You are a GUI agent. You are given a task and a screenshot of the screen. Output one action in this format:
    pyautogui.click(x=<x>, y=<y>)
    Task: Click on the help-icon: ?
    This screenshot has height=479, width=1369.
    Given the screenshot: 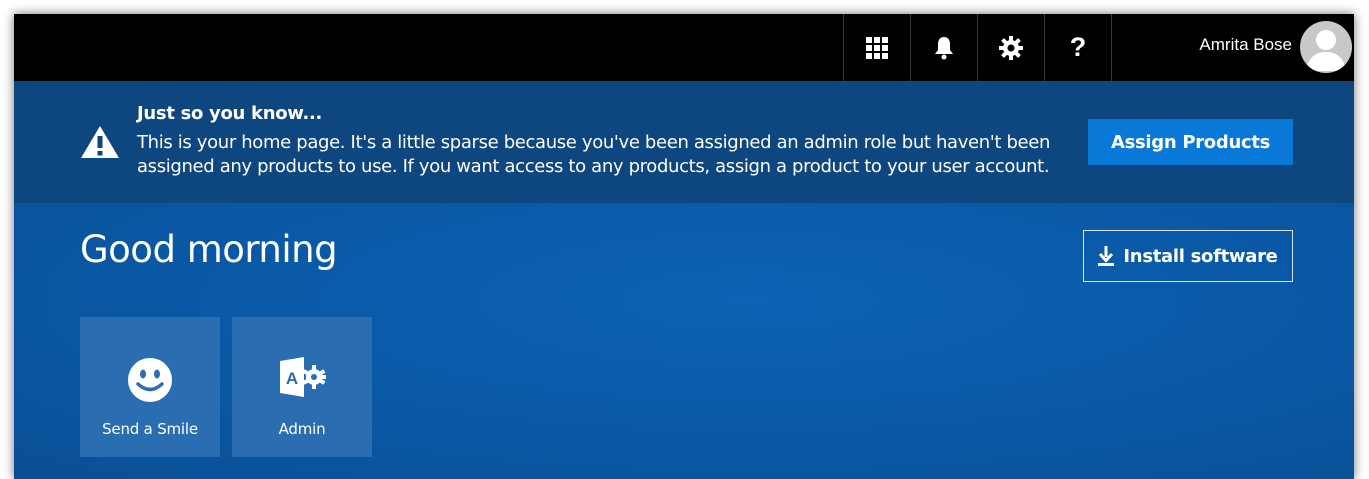 What is the action you would take?
    pyautogui.click(x=1078, y=47)
    